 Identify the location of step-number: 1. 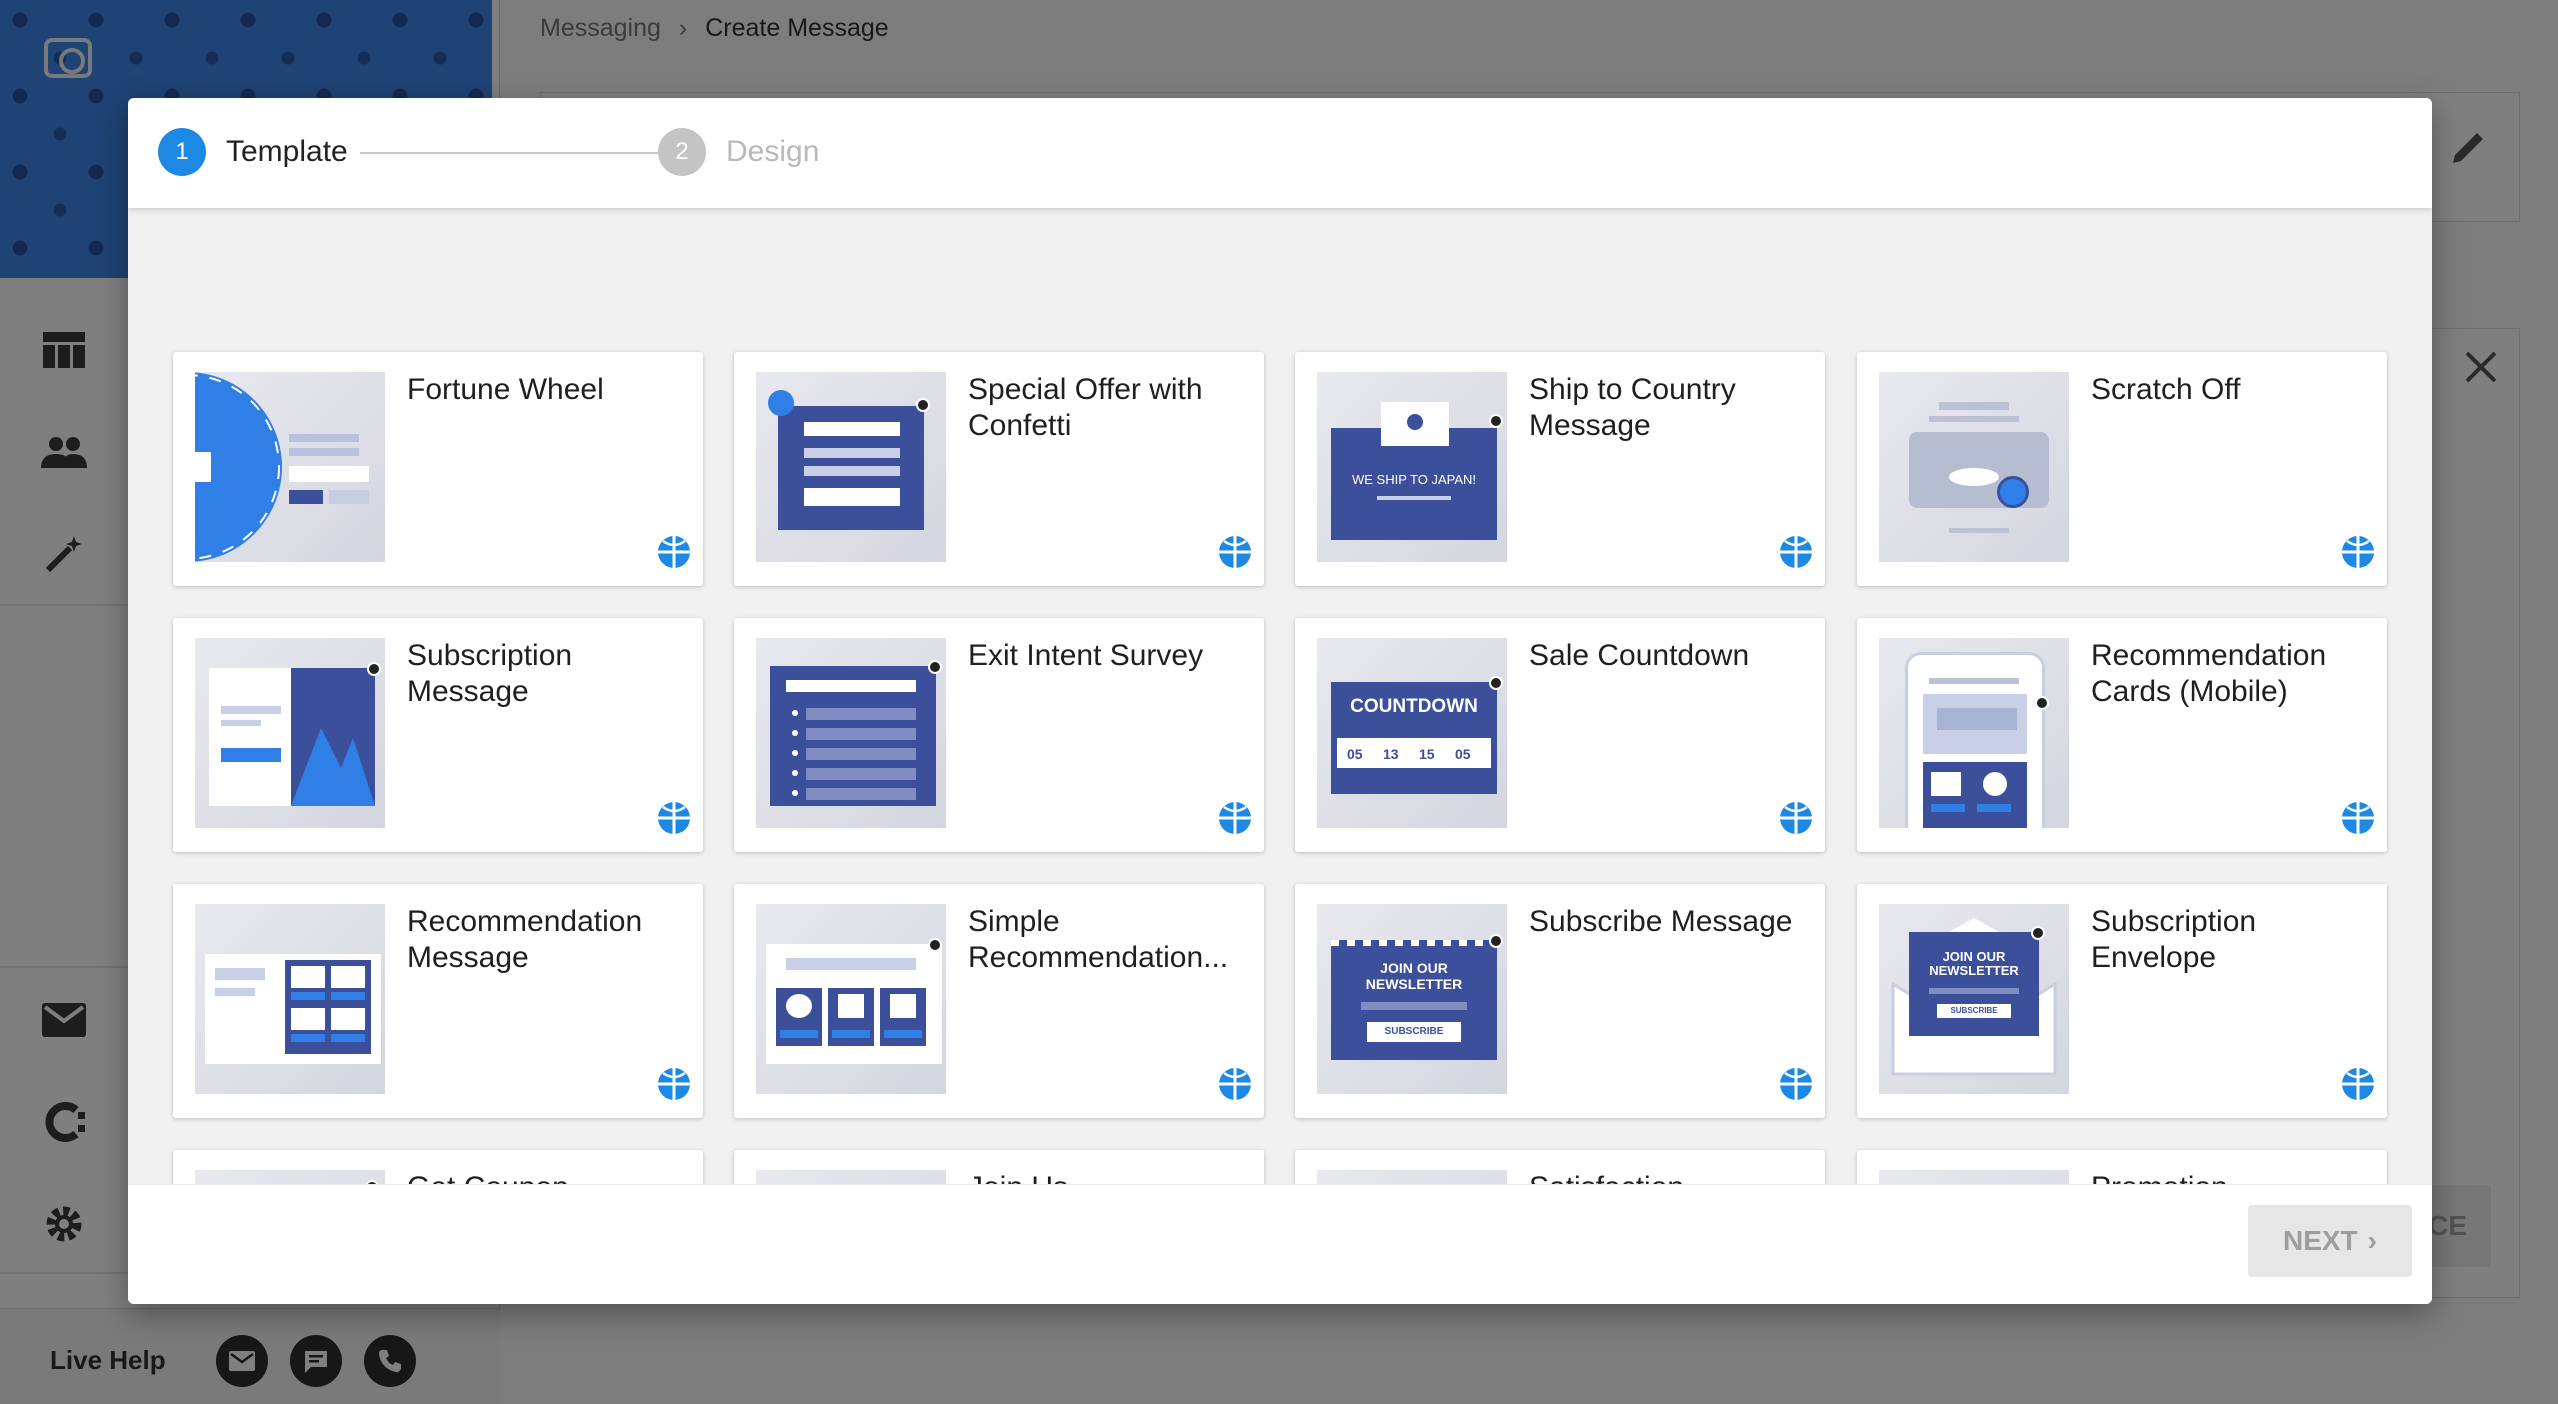
(182, 152).